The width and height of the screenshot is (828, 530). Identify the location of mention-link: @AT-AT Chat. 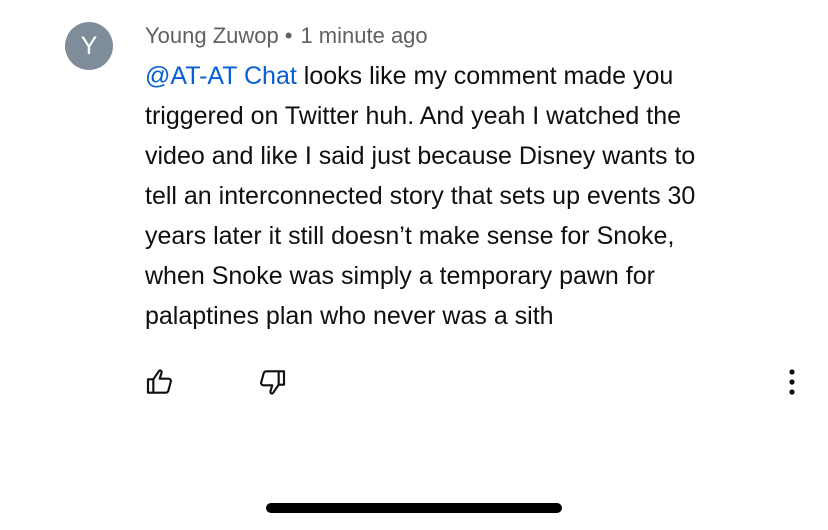
(221, 76).